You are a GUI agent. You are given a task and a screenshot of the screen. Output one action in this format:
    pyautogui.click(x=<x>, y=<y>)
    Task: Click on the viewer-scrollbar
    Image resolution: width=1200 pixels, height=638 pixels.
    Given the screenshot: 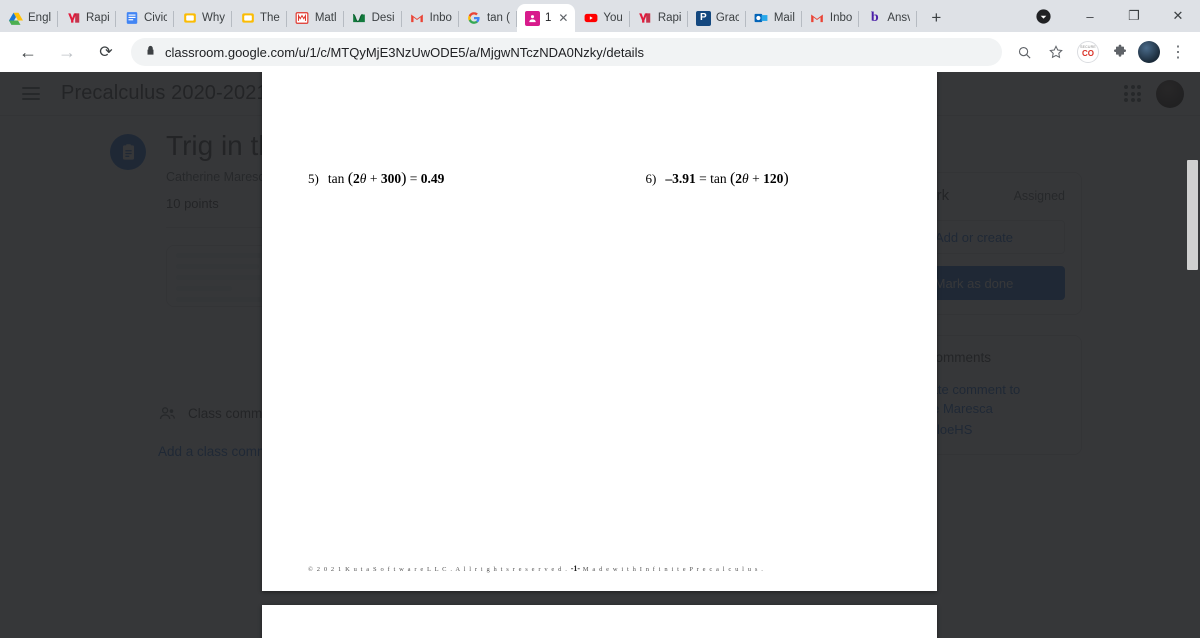 What is the action you would take?
    pyautogui.click(x=1192, y=355)
    